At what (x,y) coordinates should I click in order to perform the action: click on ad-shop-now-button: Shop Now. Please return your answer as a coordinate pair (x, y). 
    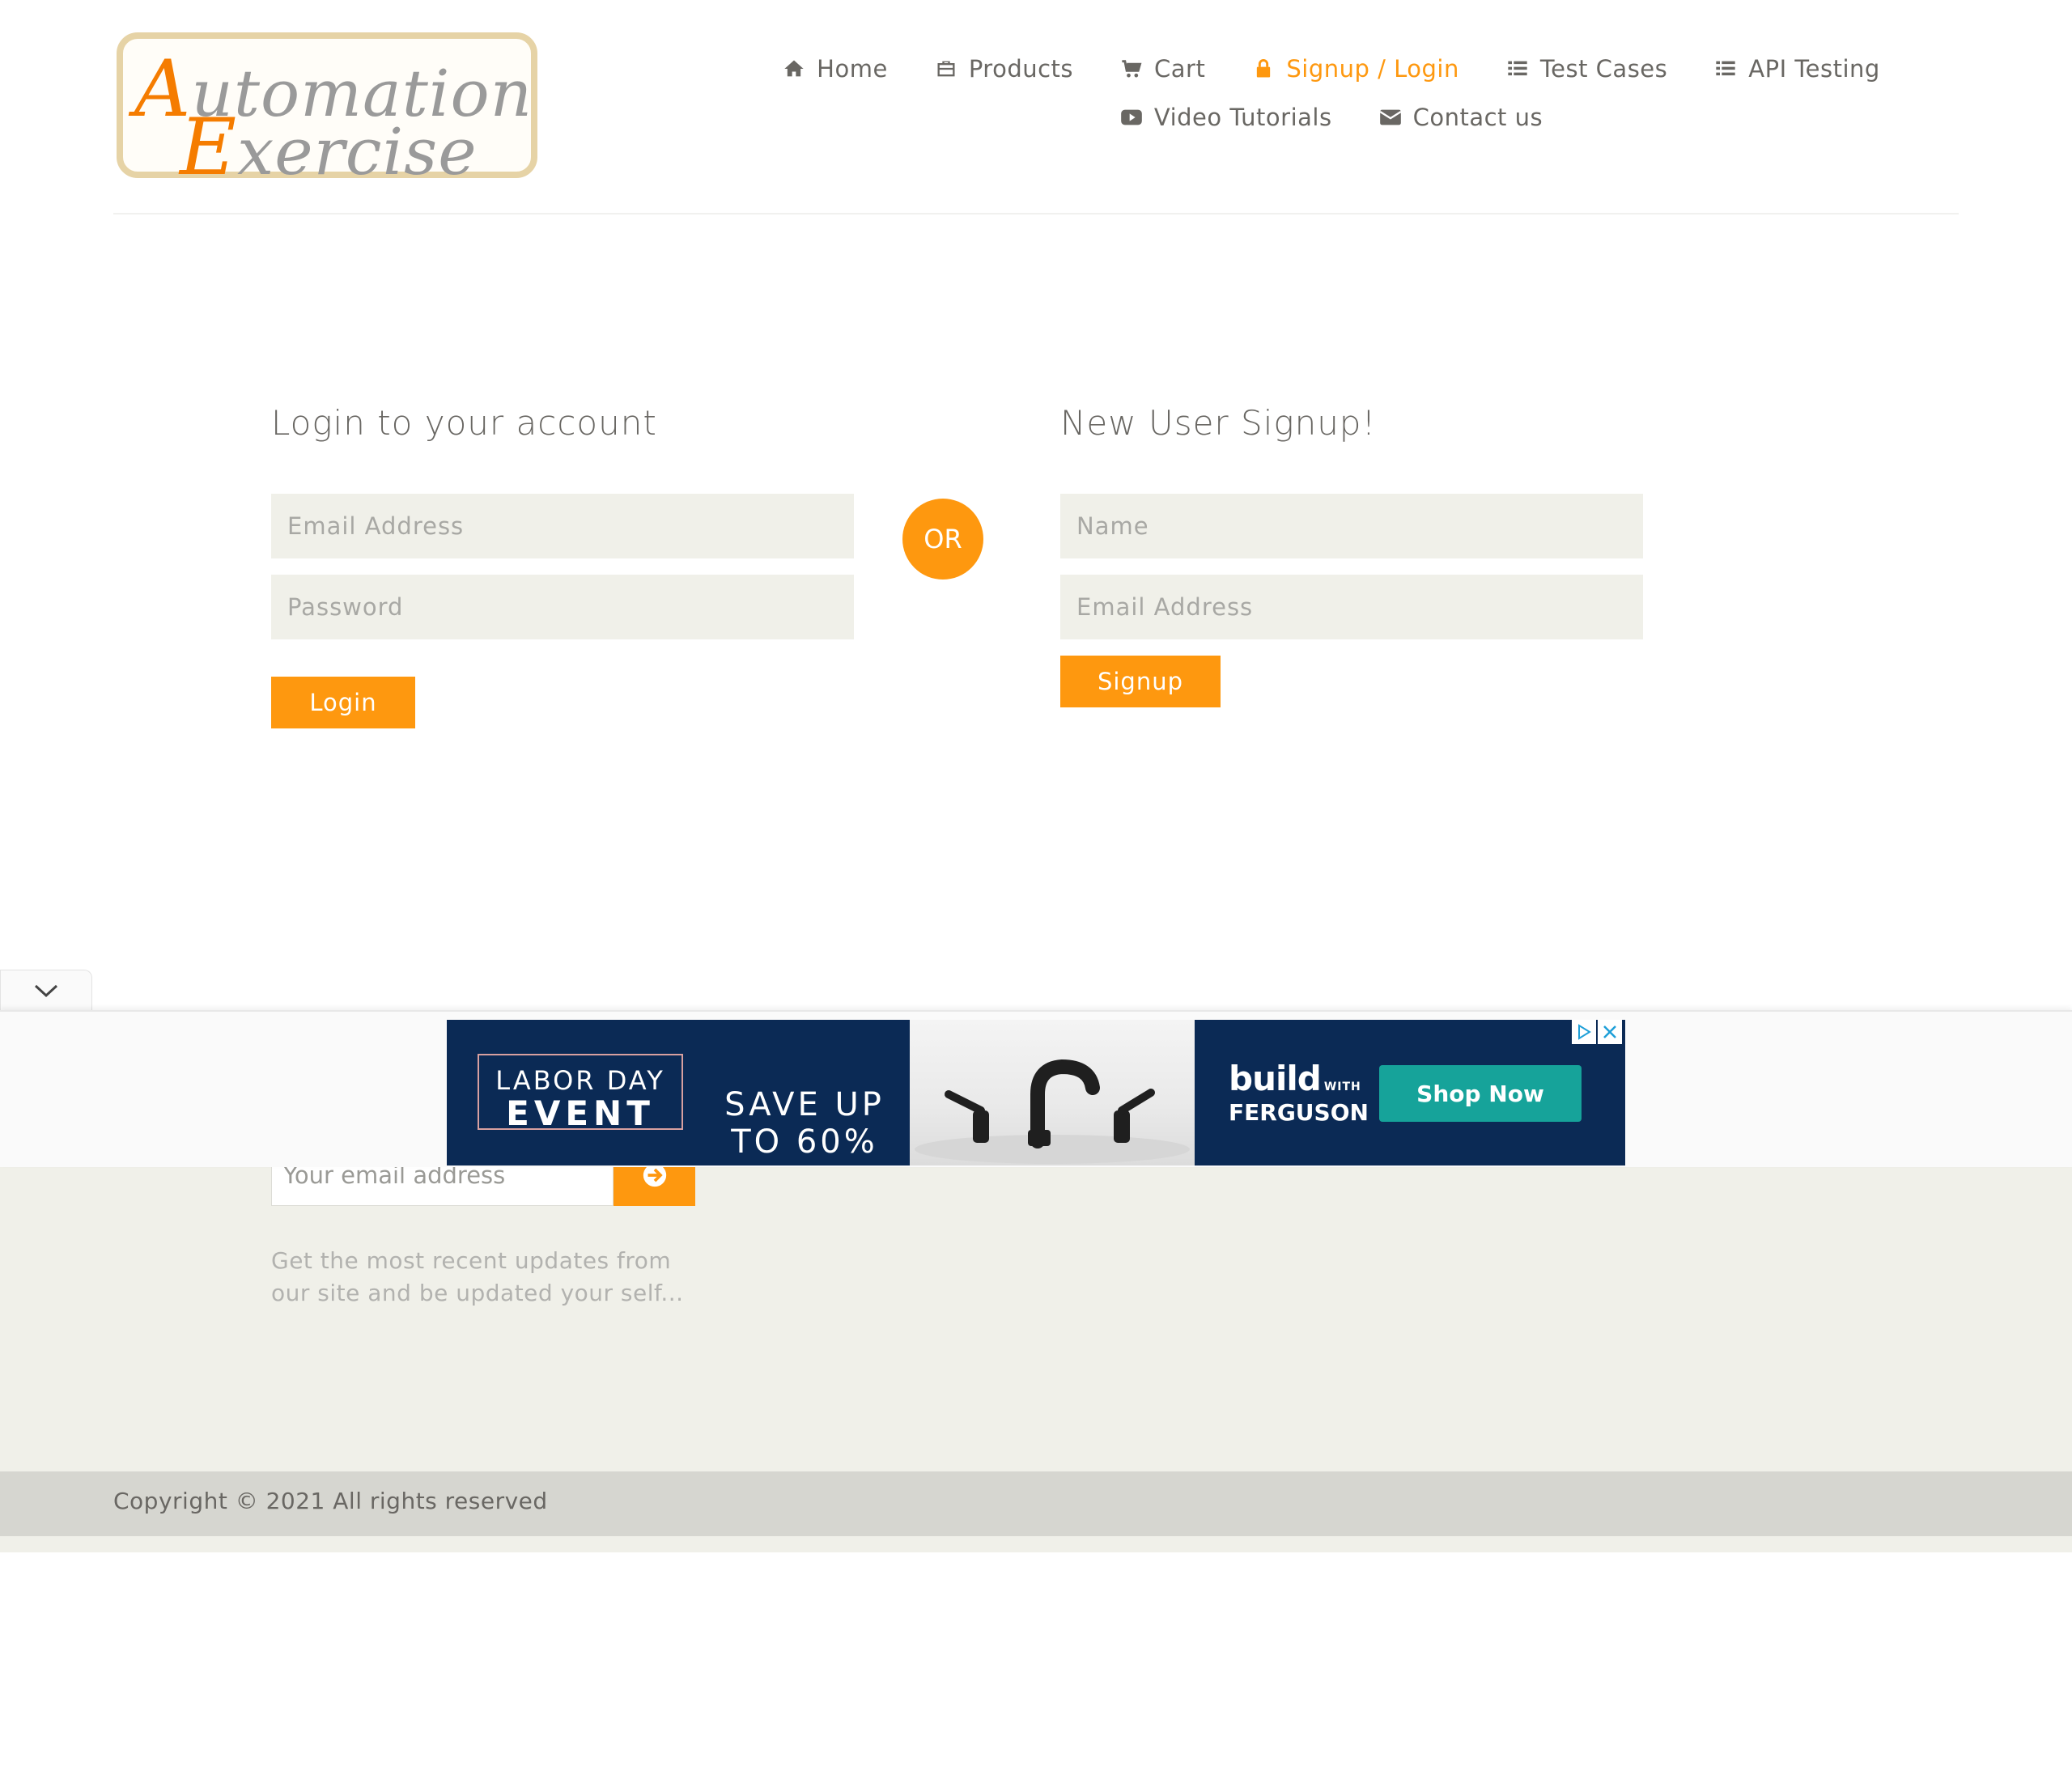
    Looking at the image, I should click on (1480, 1093).